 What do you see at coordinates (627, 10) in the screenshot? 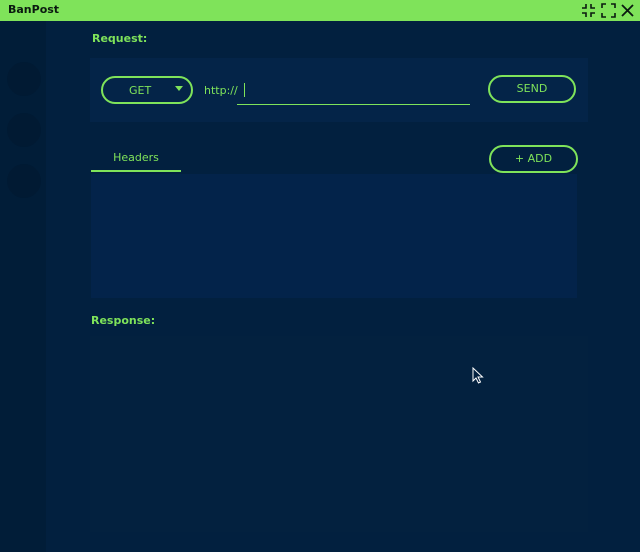
I see `close-icon` at bounding box center [627, 10].